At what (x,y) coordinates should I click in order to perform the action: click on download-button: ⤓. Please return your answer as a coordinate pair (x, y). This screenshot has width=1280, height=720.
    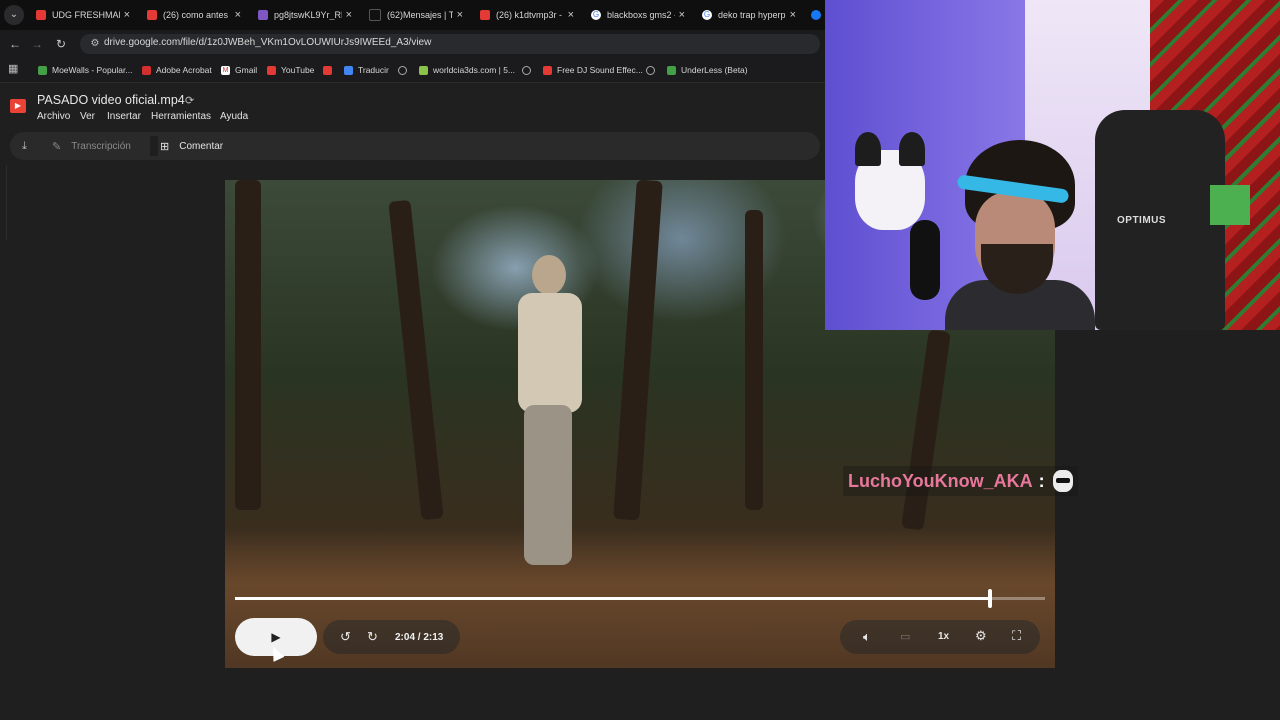
    Looking at the image, I should click on (29, 146).